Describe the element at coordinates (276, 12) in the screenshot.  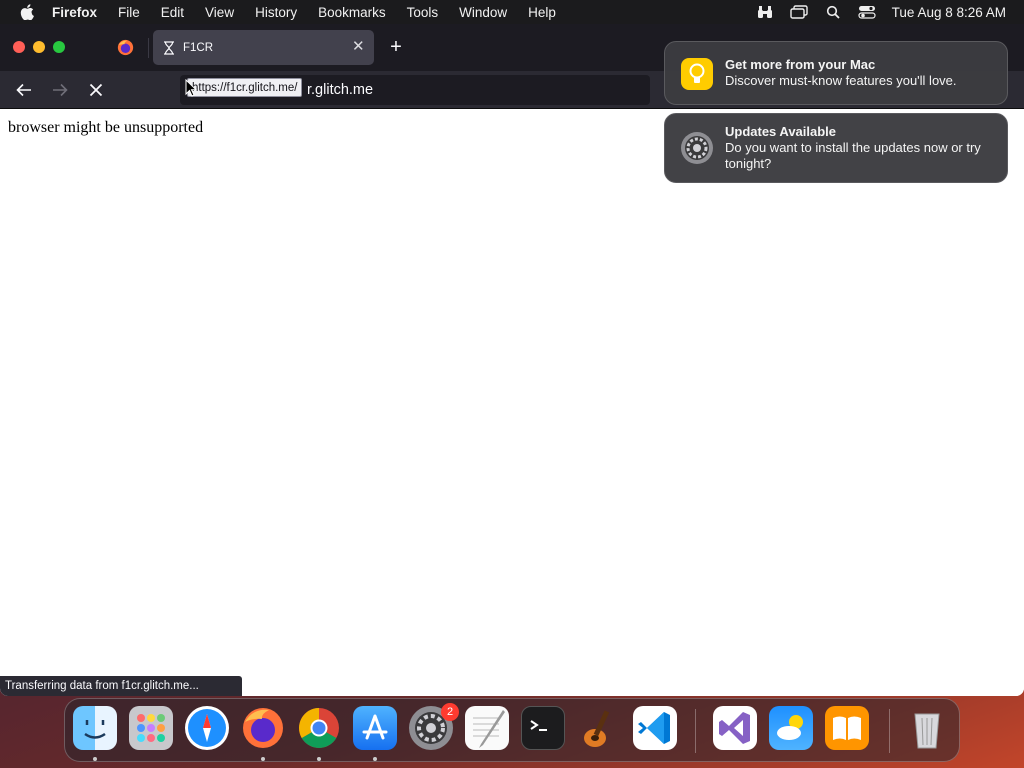
I see `menu-history: History` at that location.